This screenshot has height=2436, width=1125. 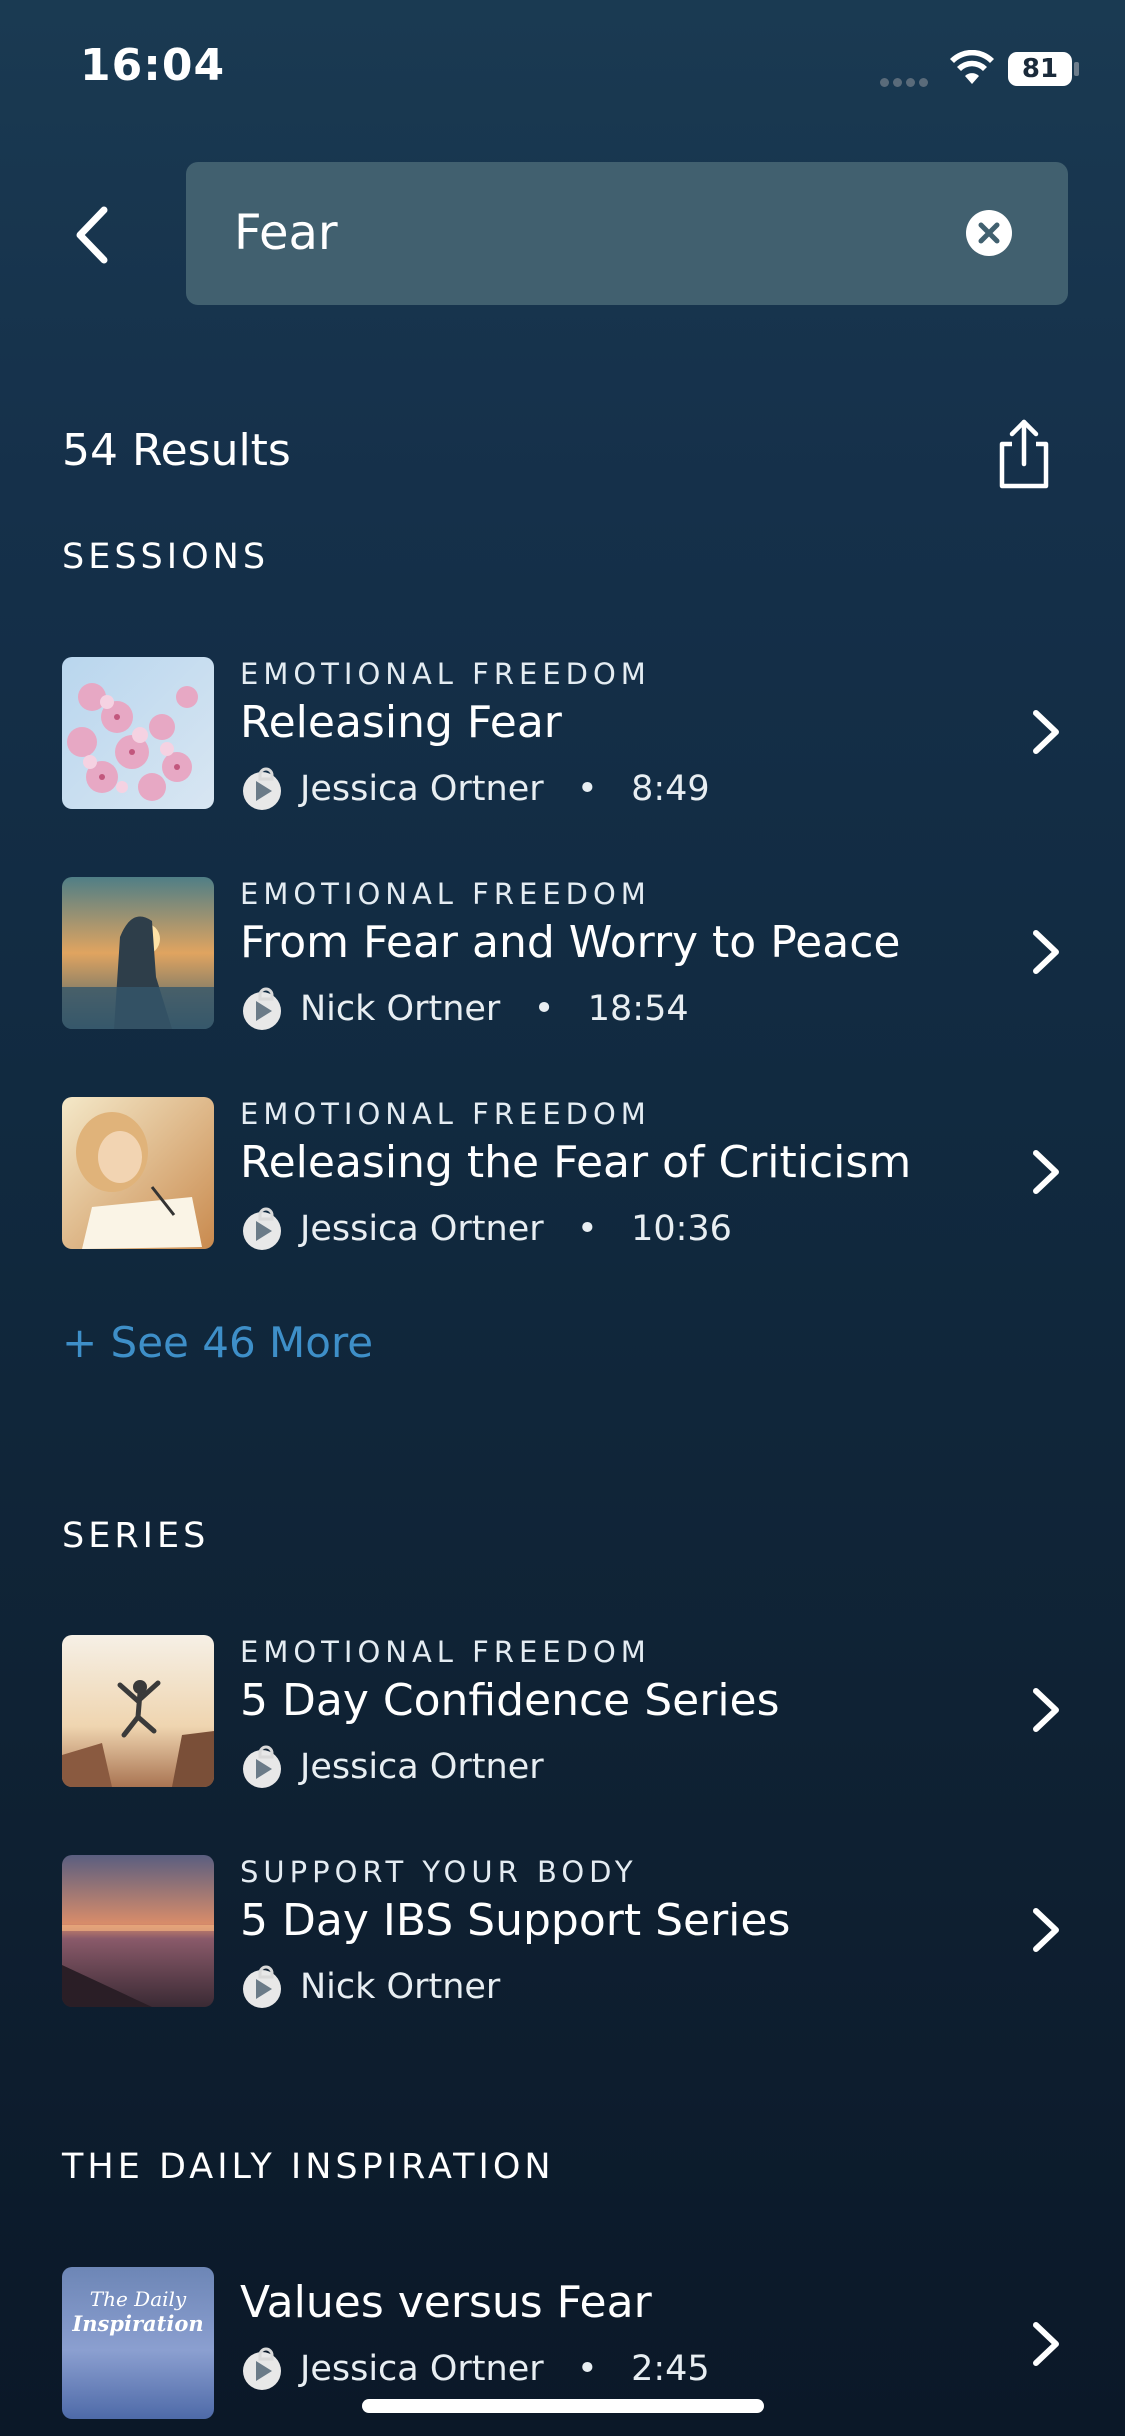 What do you see at coordinates (400, 1009) in the screenshot?
I see `session-author: Nick Ortner` at bounding box center [400, 1009].